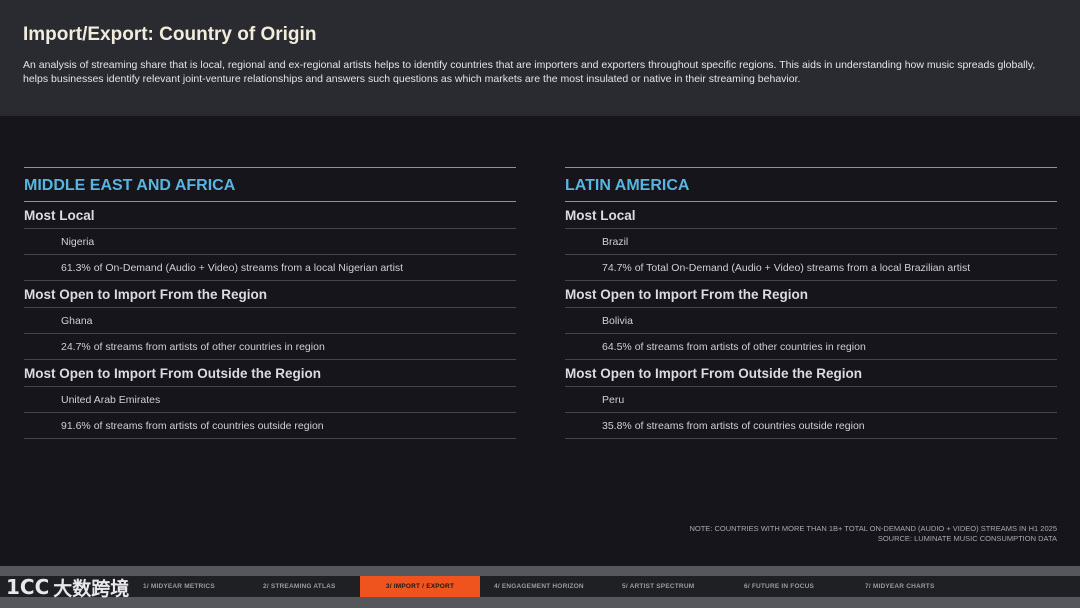 The height and width of the screenshot is (608, 1080). Describe the element at coordinates (779, 586) in the screenshot. I see `nav-item-future-in-focus: 6/ FUTURE IN FOCUS` at that location.